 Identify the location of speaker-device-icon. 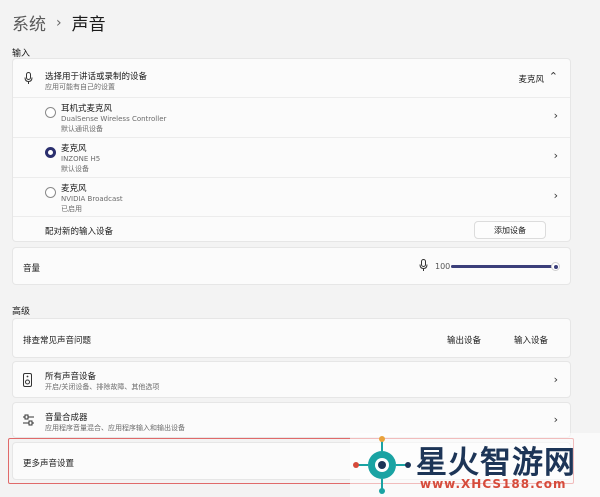
(27, 380).